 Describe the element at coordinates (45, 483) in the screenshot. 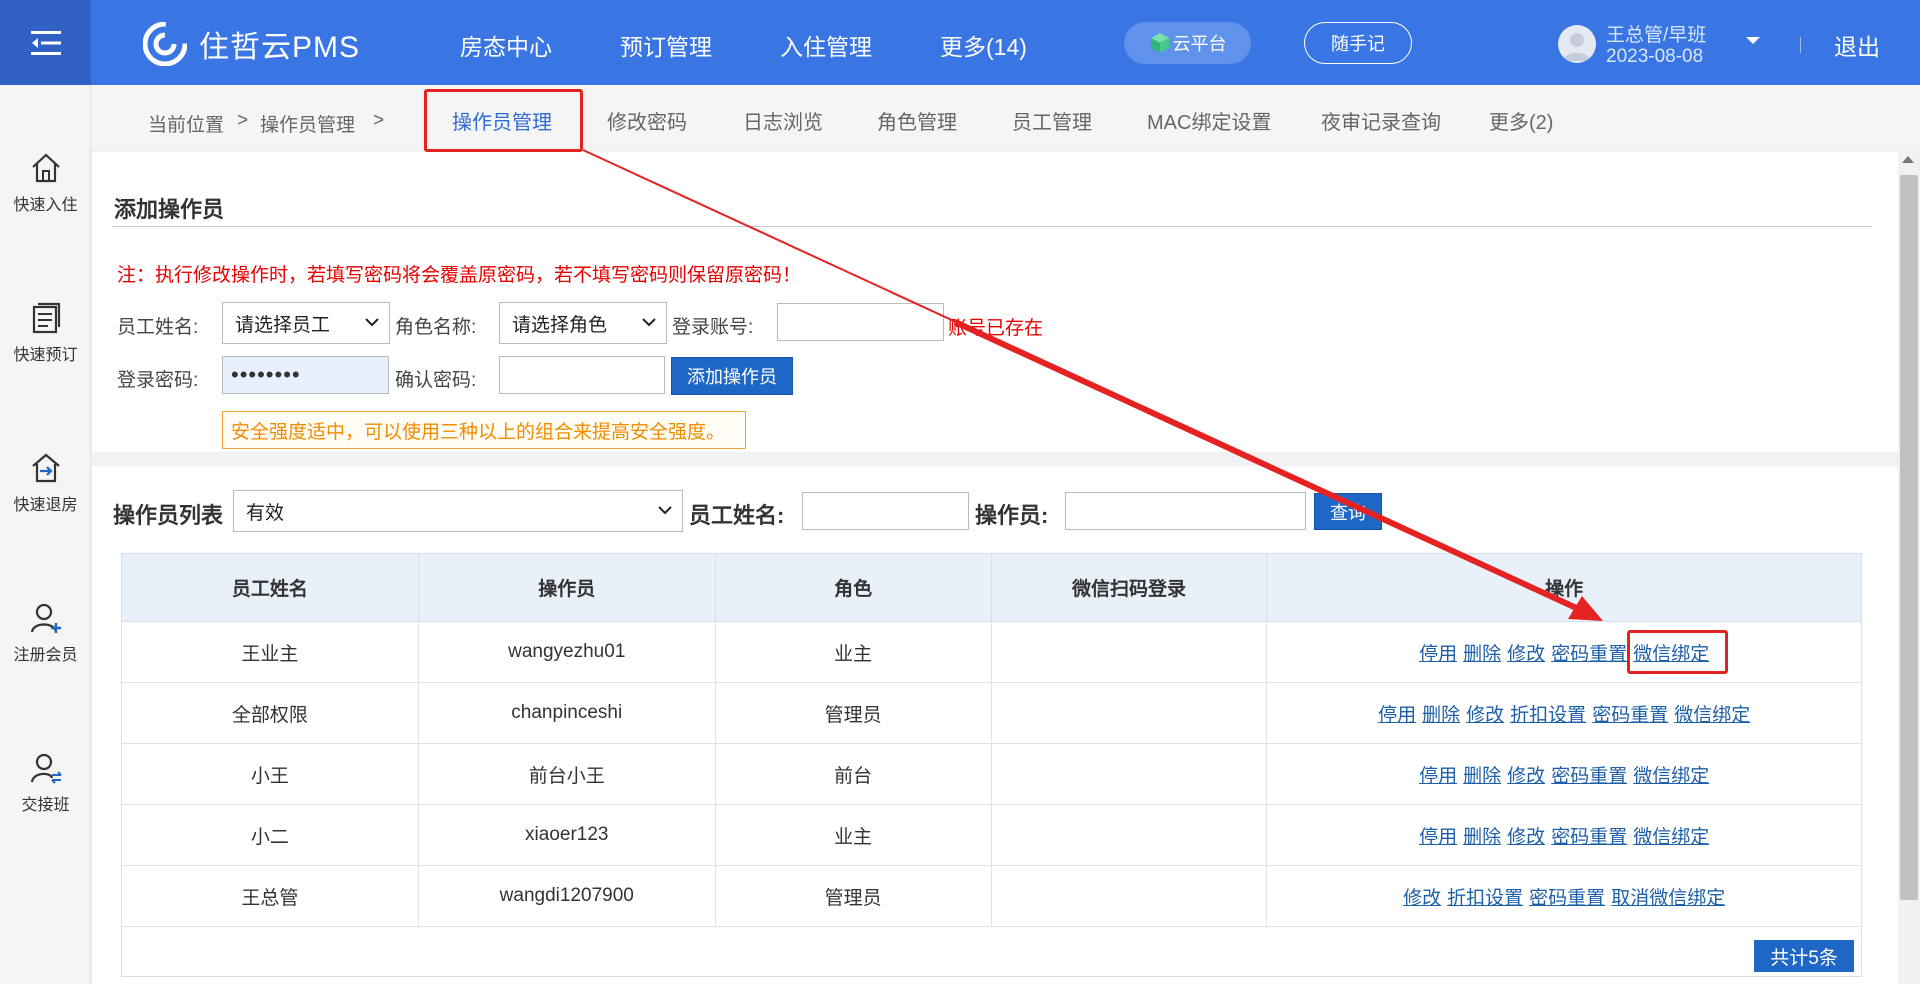

I see `sidebar-item-quick-checkout: 快速退房` at that location.